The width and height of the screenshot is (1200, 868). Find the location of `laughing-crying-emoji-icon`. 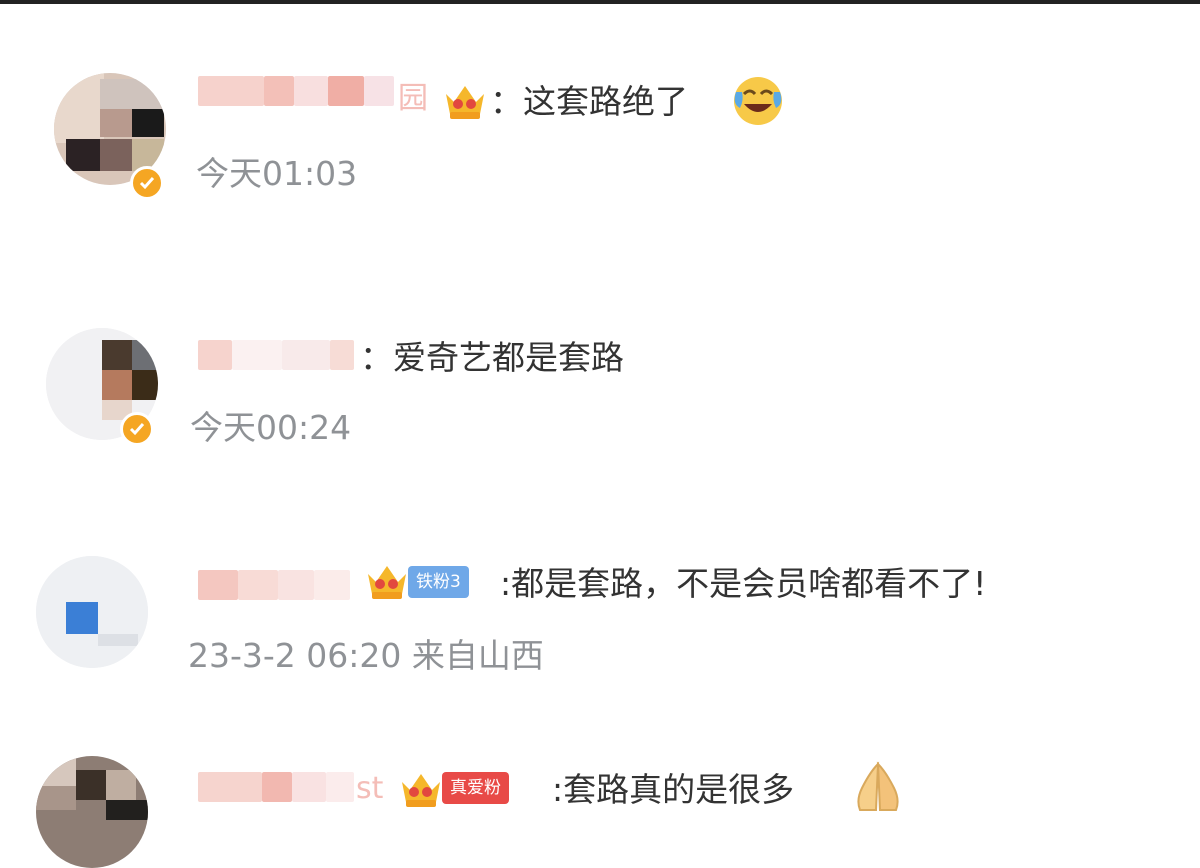

laughing-crying-emoji-icon is located at coordinates (758, 103).